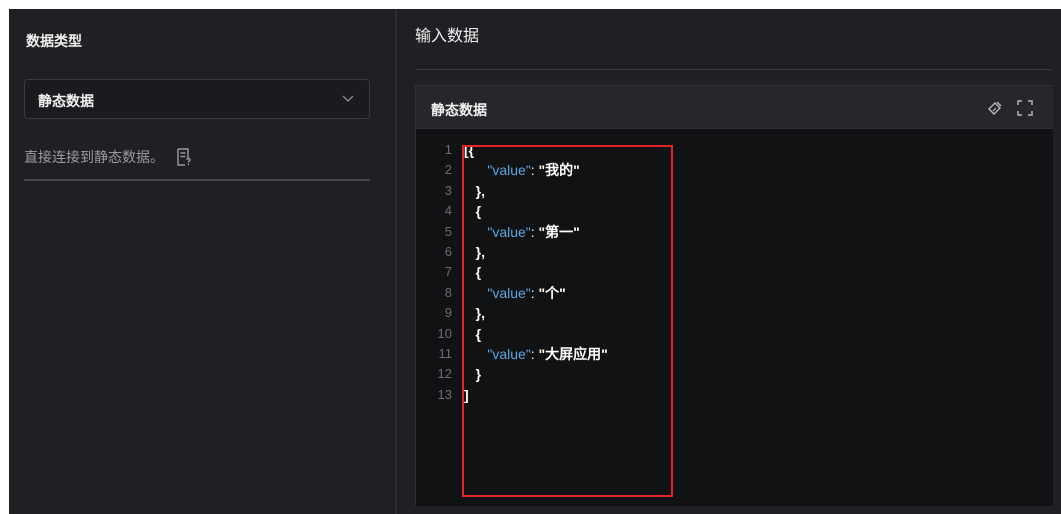 The image size is (1061, 514). Describe the element at coordinates (444, 394) in the screenshot. I see `line-number: 13` at that location.